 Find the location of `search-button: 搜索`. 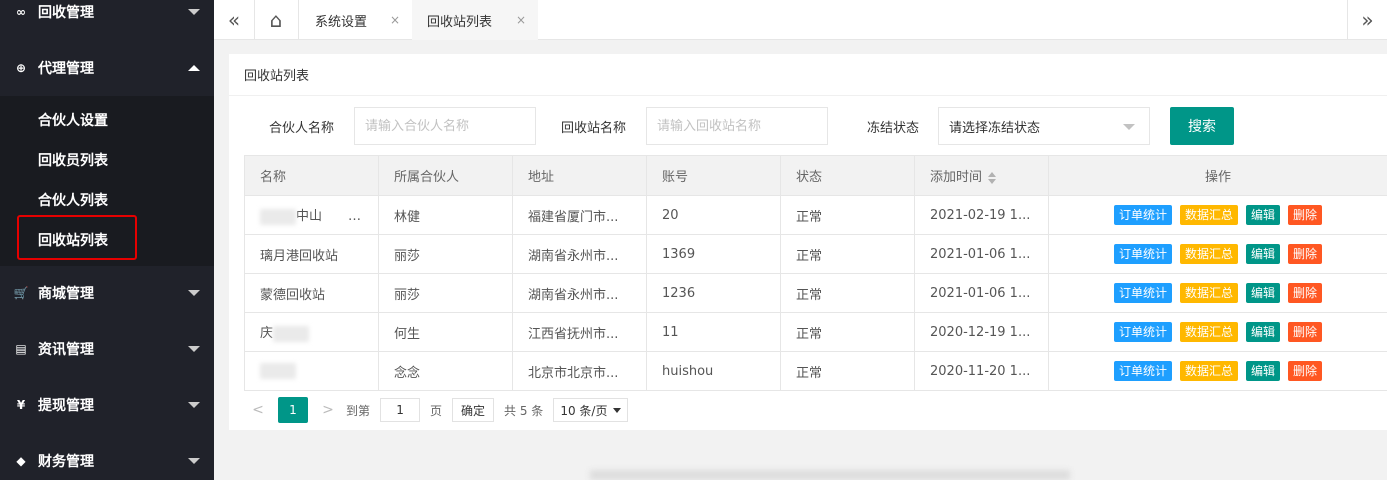

search-button: 搜索 is located at coordinates (1202, 126).